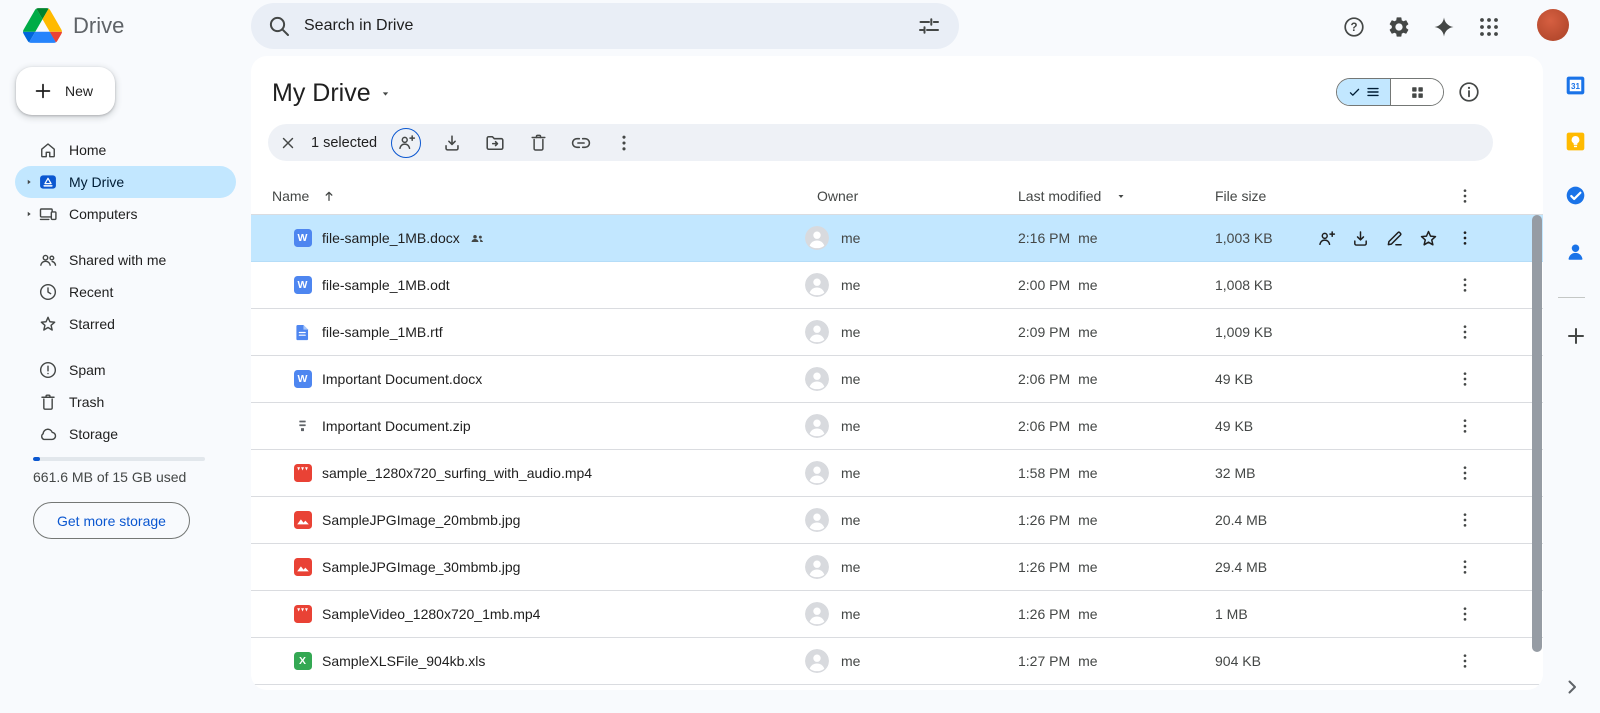 This screenshot has width=1600, height=713. Describe the element at coordinates (1059, 196) in the screenshot. I see `column-header-modified: Last modified` at that location.